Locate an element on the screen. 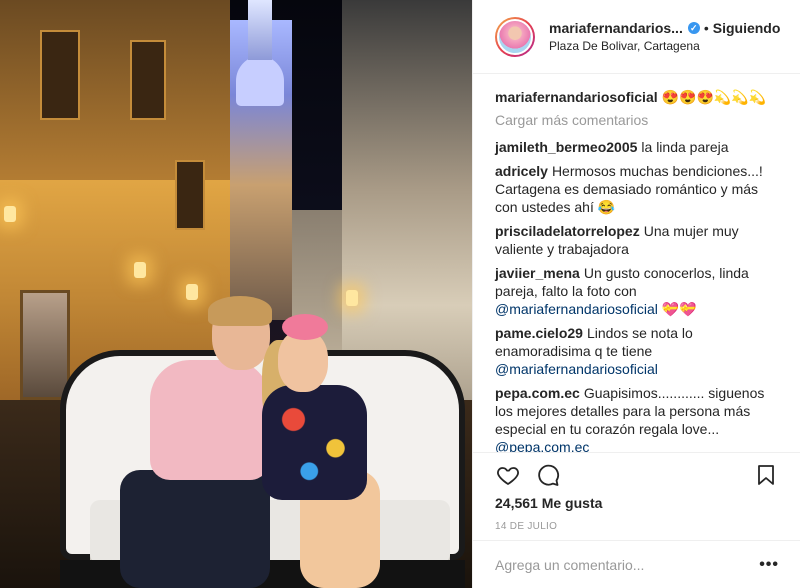 Image resolution: width=800 pixels, height=588 pixels. caption-text: 😍😍😍💫💫💫 is located at coordinates (714, 97).